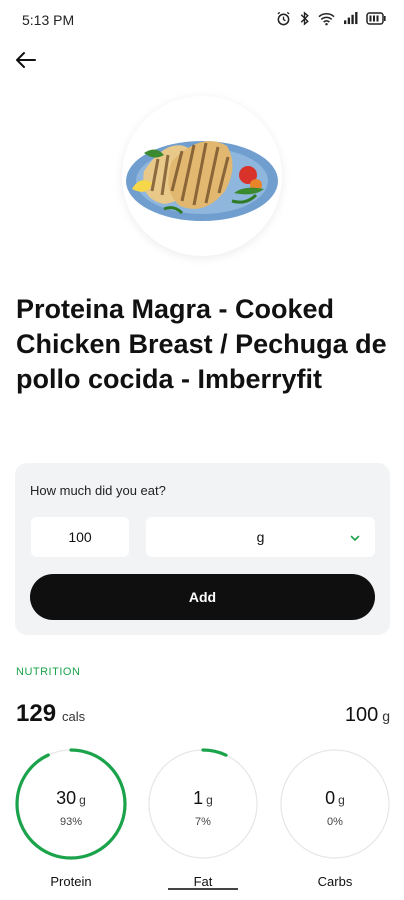 Image resolution: width=404 pixels, height=900 pixels. What do you see at coordinates (361, 715) in the screenshot?
I see `serving-amount: 100` at bounding box center [361, 715].